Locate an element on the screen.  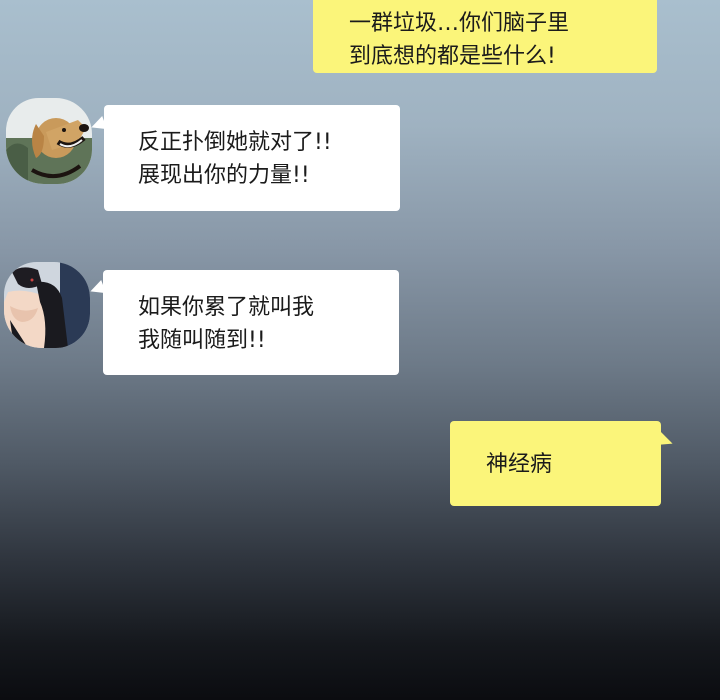
message-line: 如果你累了就叫我 is located at coordinates (226, 307).